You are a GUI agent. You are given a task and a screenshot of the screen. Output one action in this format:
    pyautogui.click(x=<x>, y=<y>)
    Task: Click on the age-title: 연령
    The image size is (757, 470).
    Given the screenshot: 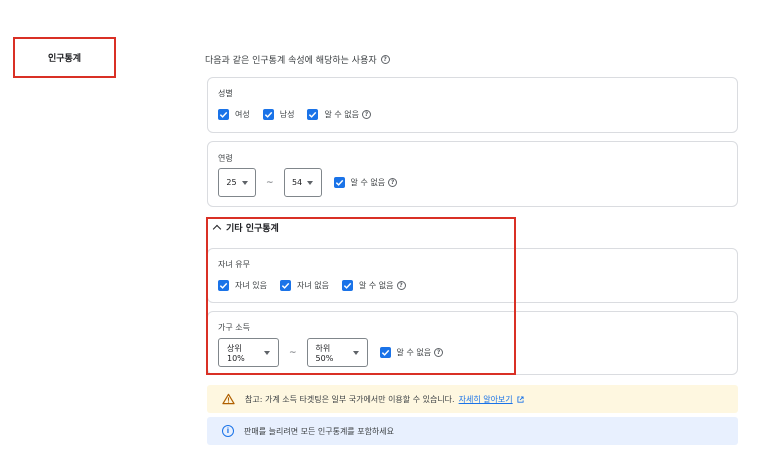 What is the action you would take?
    pyautogui.click(x=225, y=158)
    